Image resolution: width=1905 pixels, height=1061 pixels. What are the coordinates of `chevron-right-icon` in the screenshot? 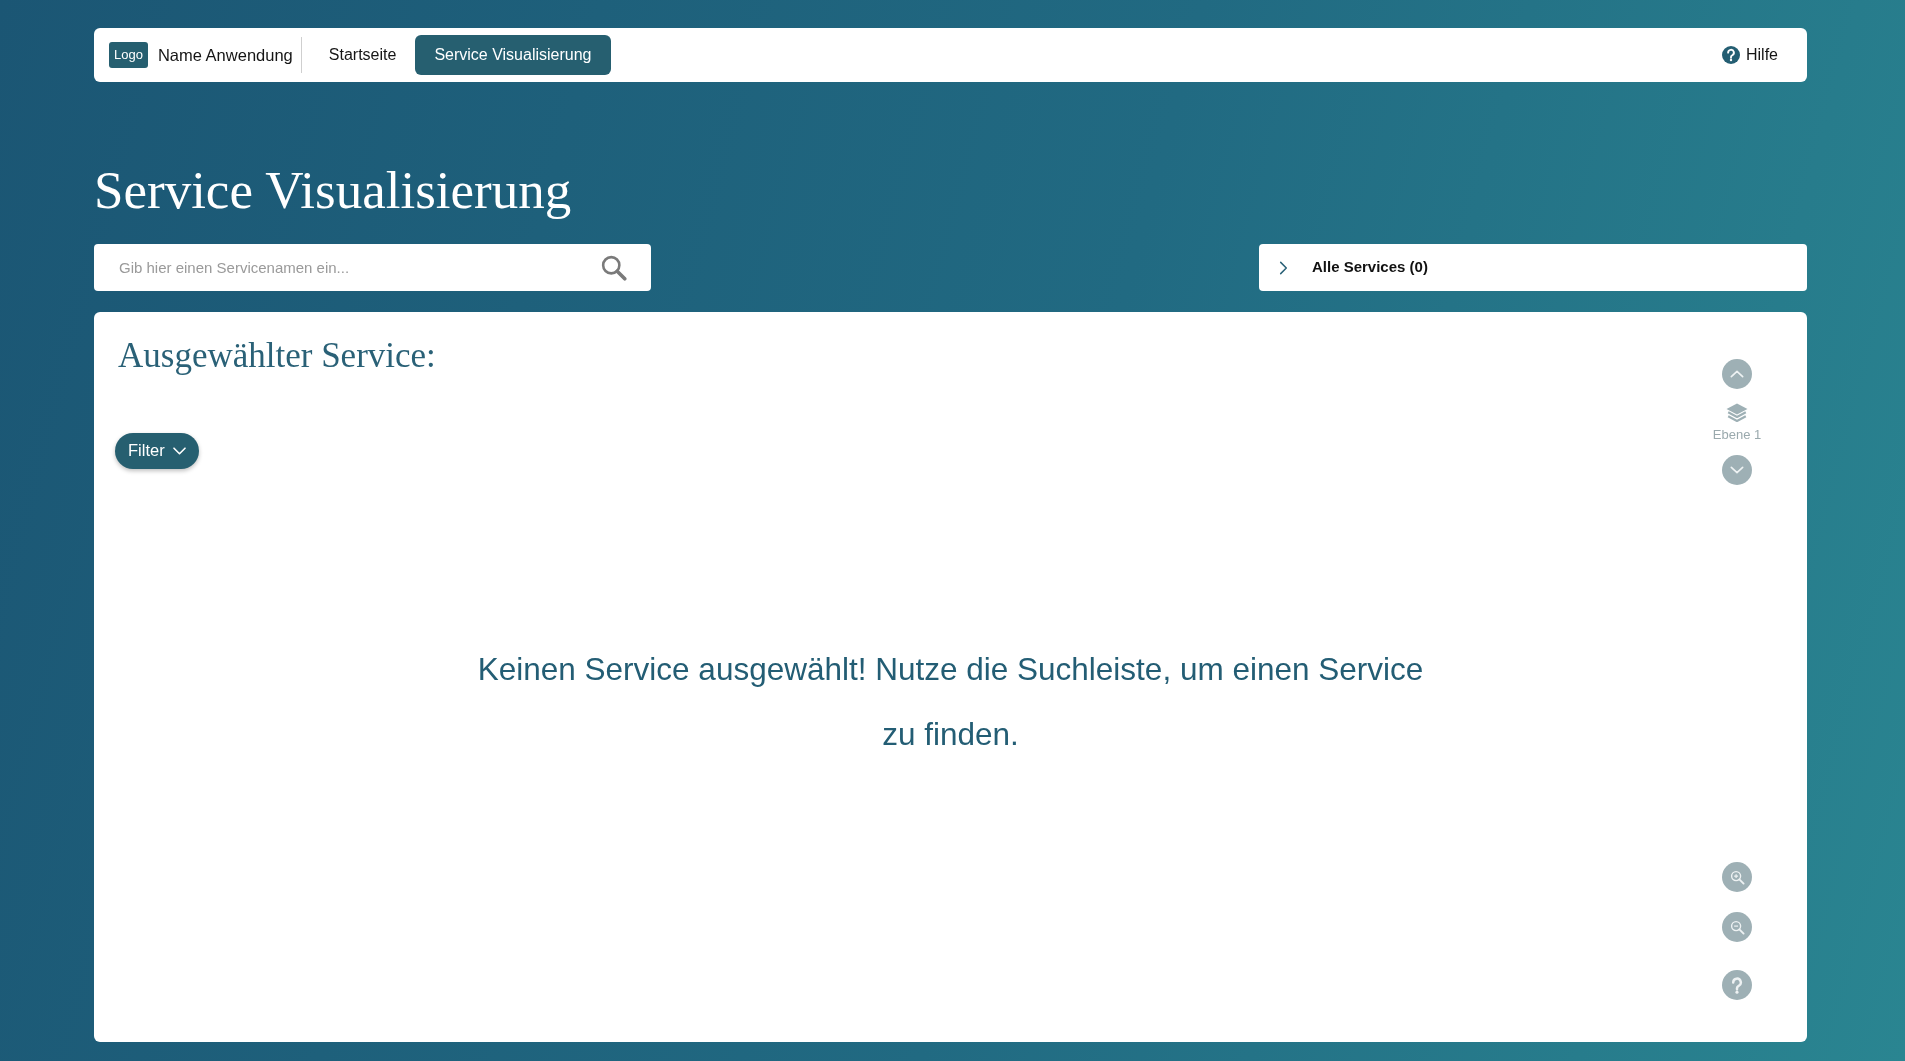 It's located at (1283, 267).